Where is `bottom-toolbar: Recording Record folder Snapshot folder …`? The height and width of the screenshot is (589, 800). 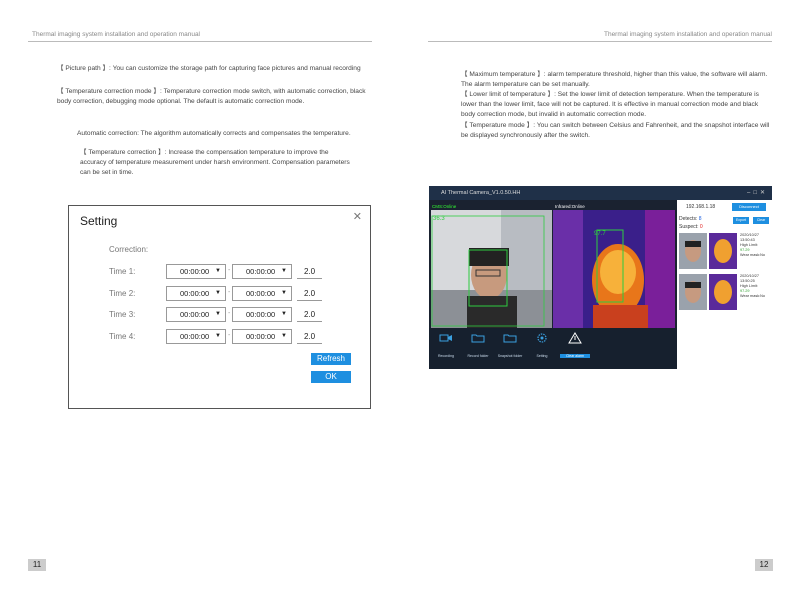
bottom-toolbar: Recording Record folder Snapshot folder … is located at coordinates (553, 348).